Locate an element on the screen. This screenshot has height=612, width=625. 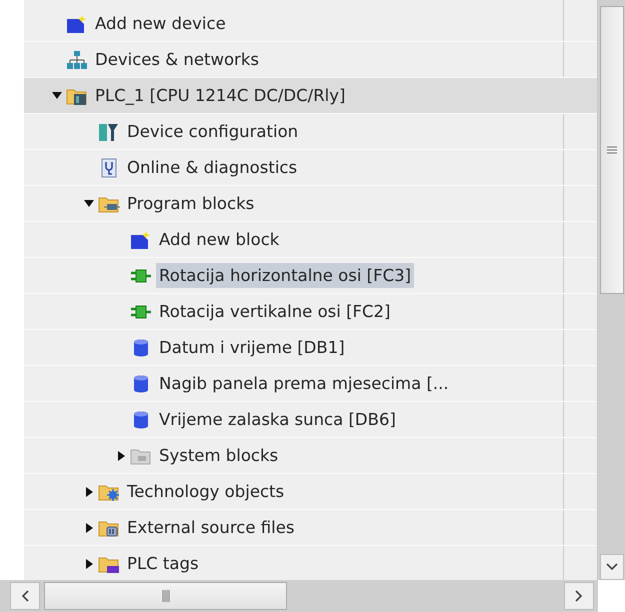
tree-item-label: Rotacija horizontalne osi [FC3] is located at coordinates (285, 275).